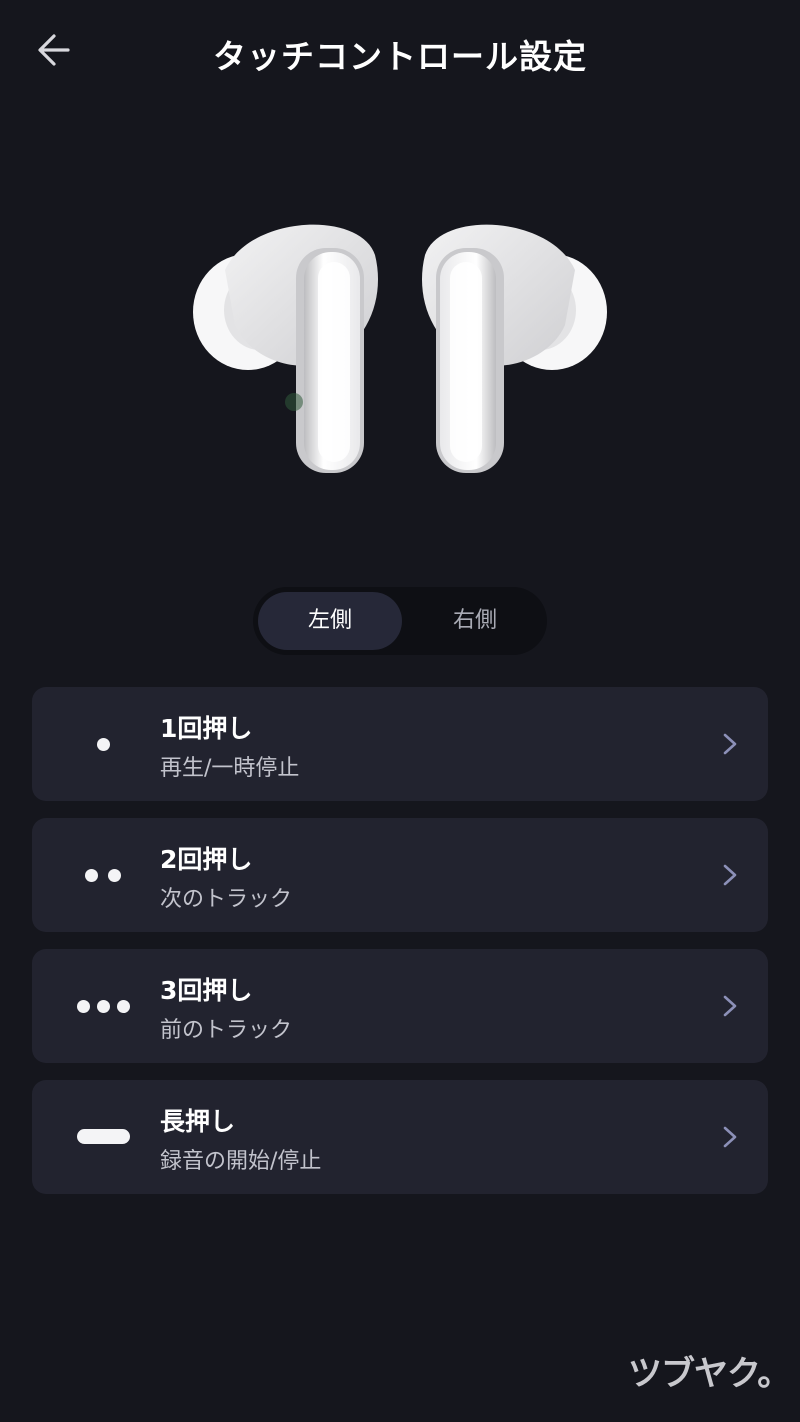 The height and width of the screenshot is (1422, 800). What do you see at coordinates (226, 1030) in the screenshot?
I see `action-value: 前のトラック` at bounding box center [226, 1030].